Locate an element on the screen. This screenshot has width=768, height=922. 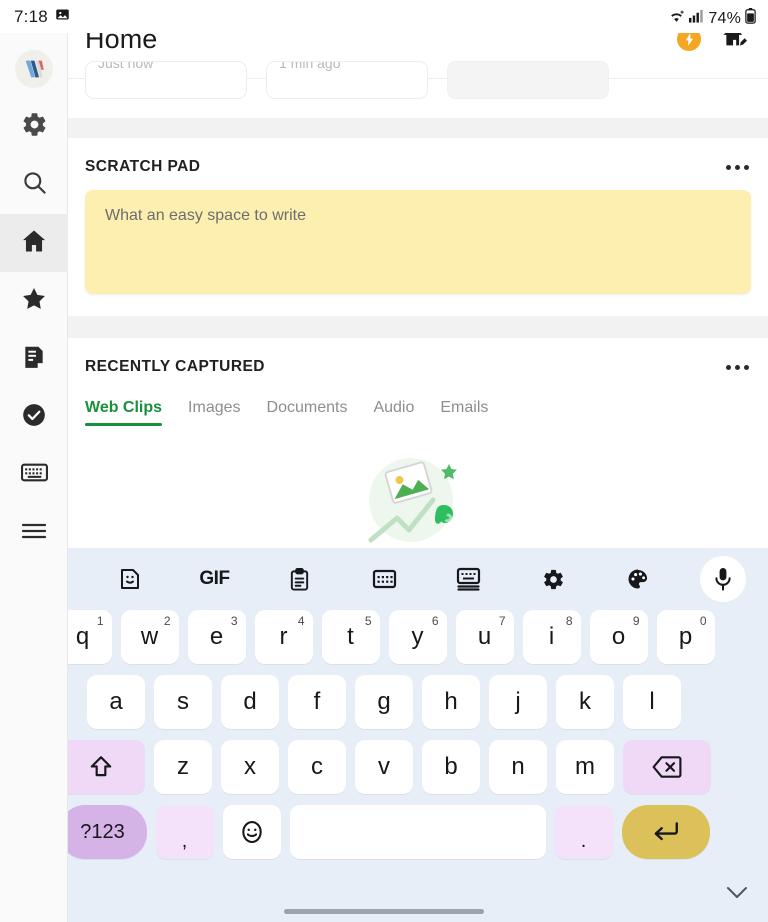
section-spacer is located at coordinates (418, 128).